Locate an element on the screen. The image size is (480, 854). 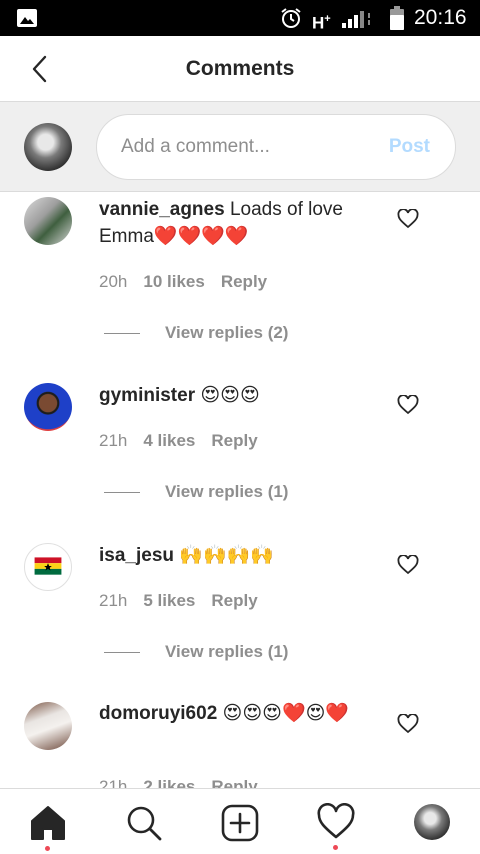
battery-icon is located at coordinates (397, 18).